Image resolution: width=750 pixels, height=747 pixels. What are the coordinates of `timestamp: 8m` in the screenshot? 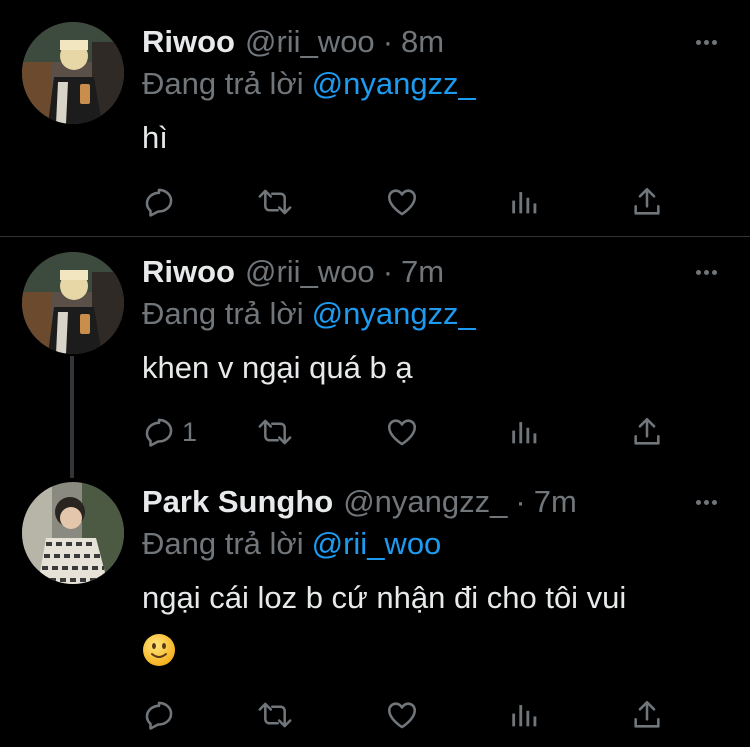 It's located at (422, 42).